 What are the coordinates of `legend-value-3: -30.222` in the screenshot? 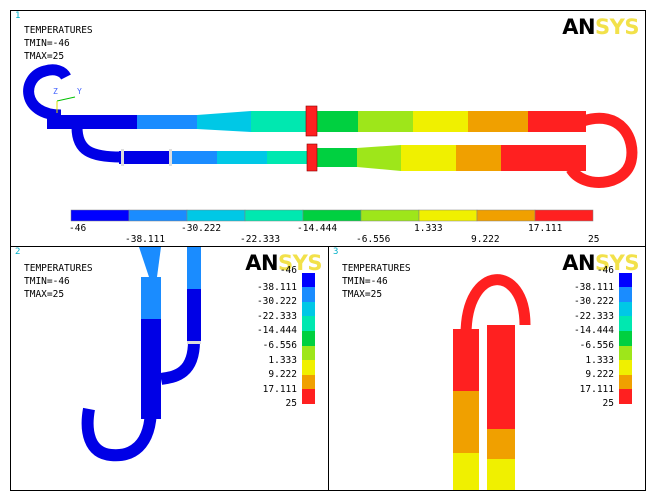 It's located at (201, 228).